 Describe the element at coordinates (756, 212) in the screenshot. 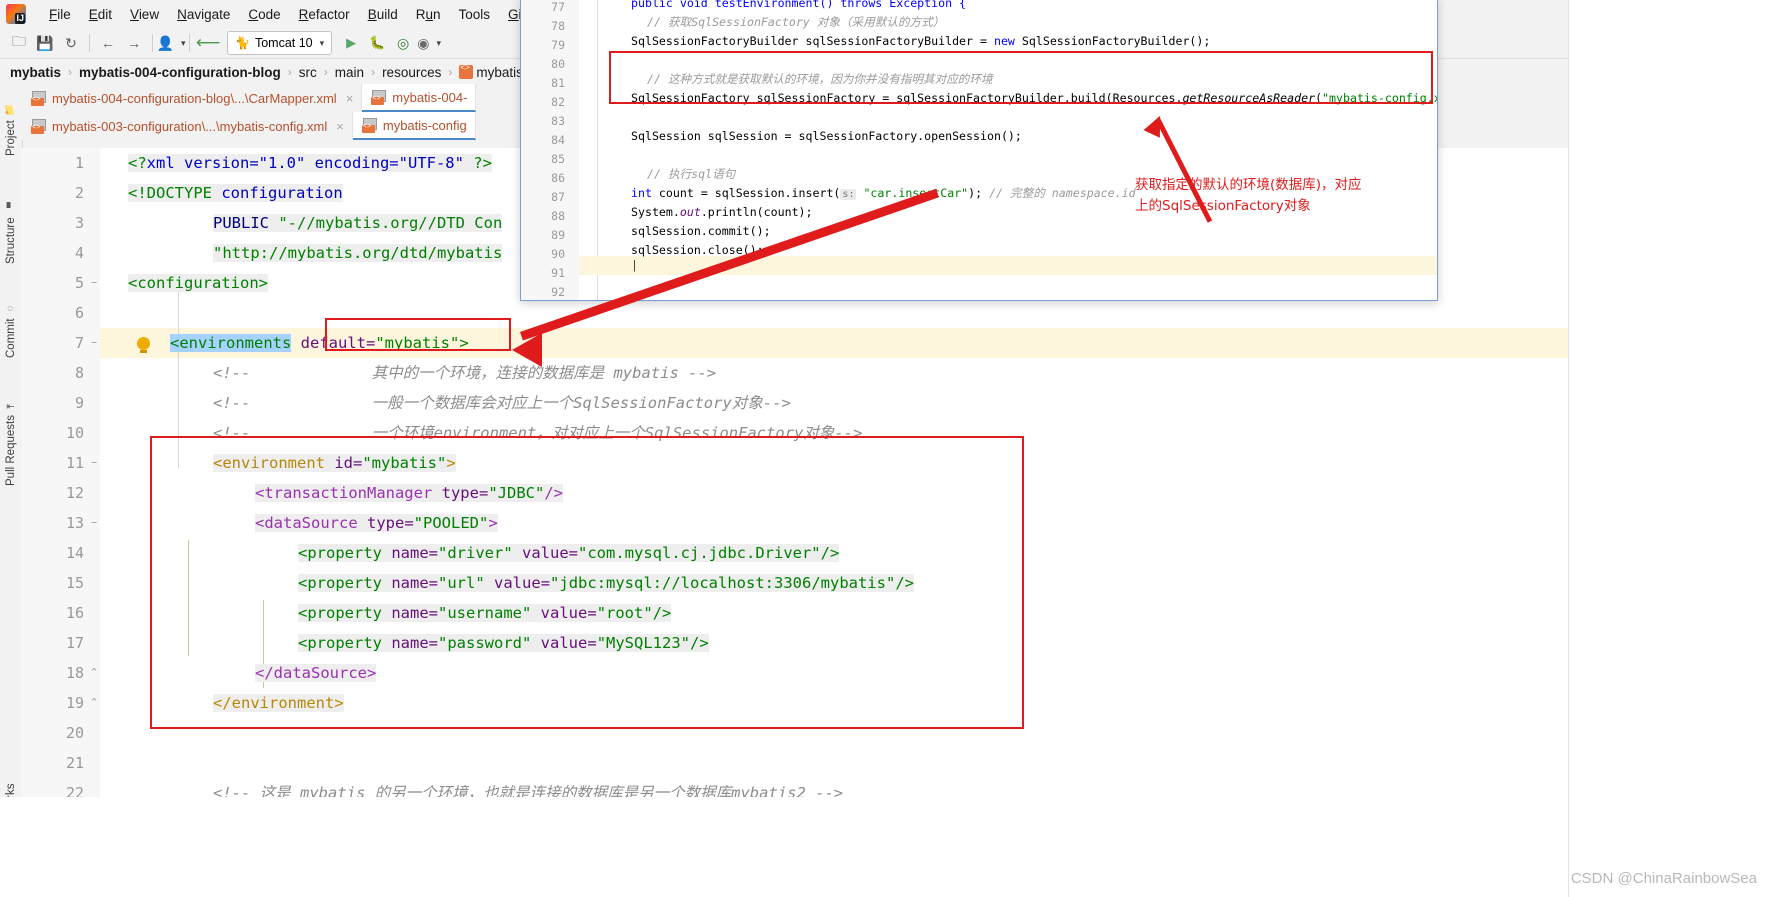

I see `statement-part2: .println(count);` at that location.